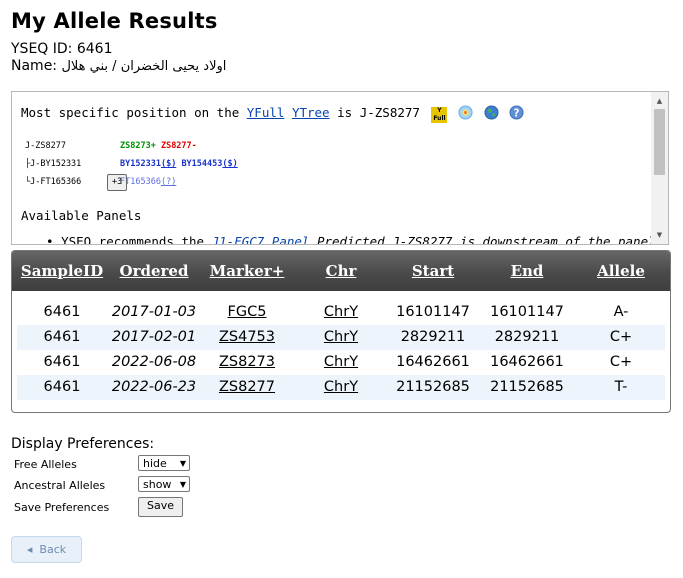 The width and height of the screenshot is (683, 578). I want to click on col-chr: Chr, so click(341, 271).